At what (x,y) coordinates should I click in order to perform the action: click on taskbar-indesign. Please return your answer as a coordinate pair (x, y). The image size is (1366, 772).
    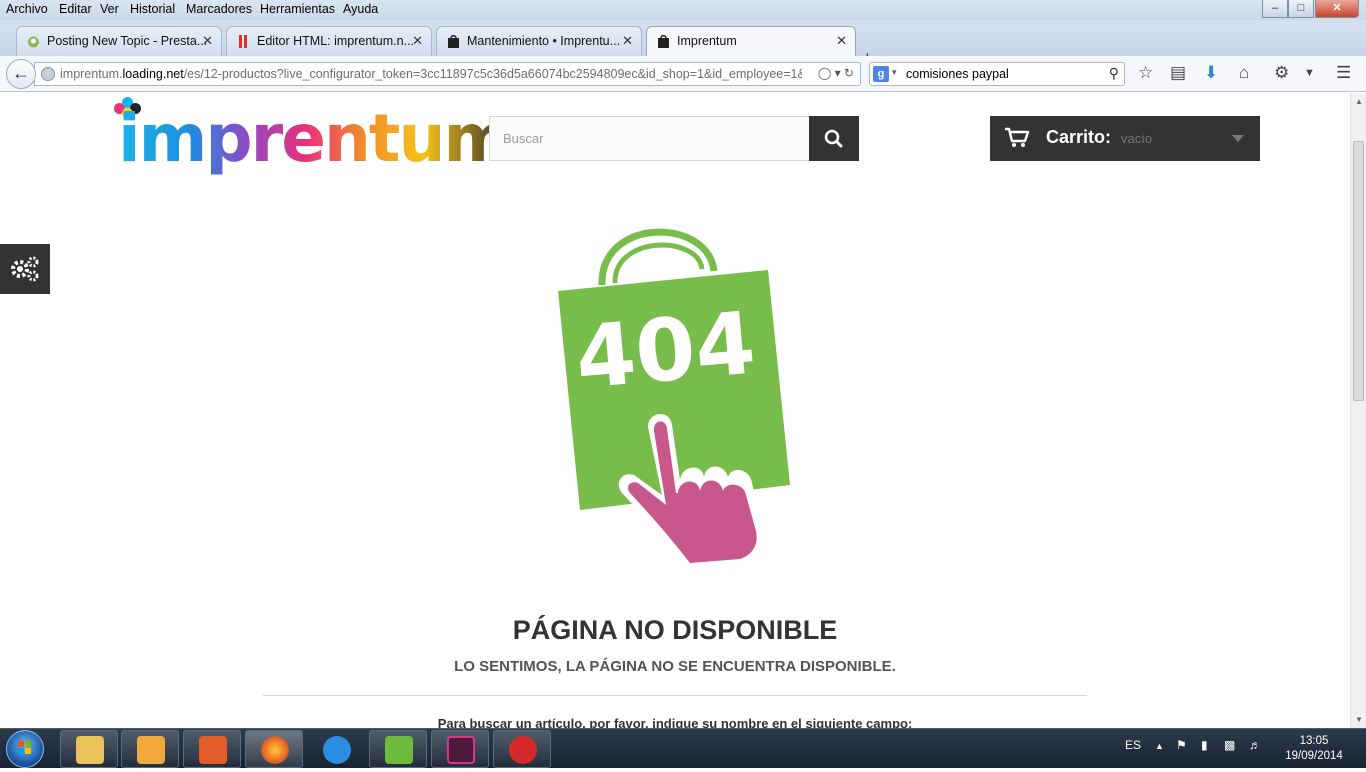
    Looking at the image, I should click on (460, 749).